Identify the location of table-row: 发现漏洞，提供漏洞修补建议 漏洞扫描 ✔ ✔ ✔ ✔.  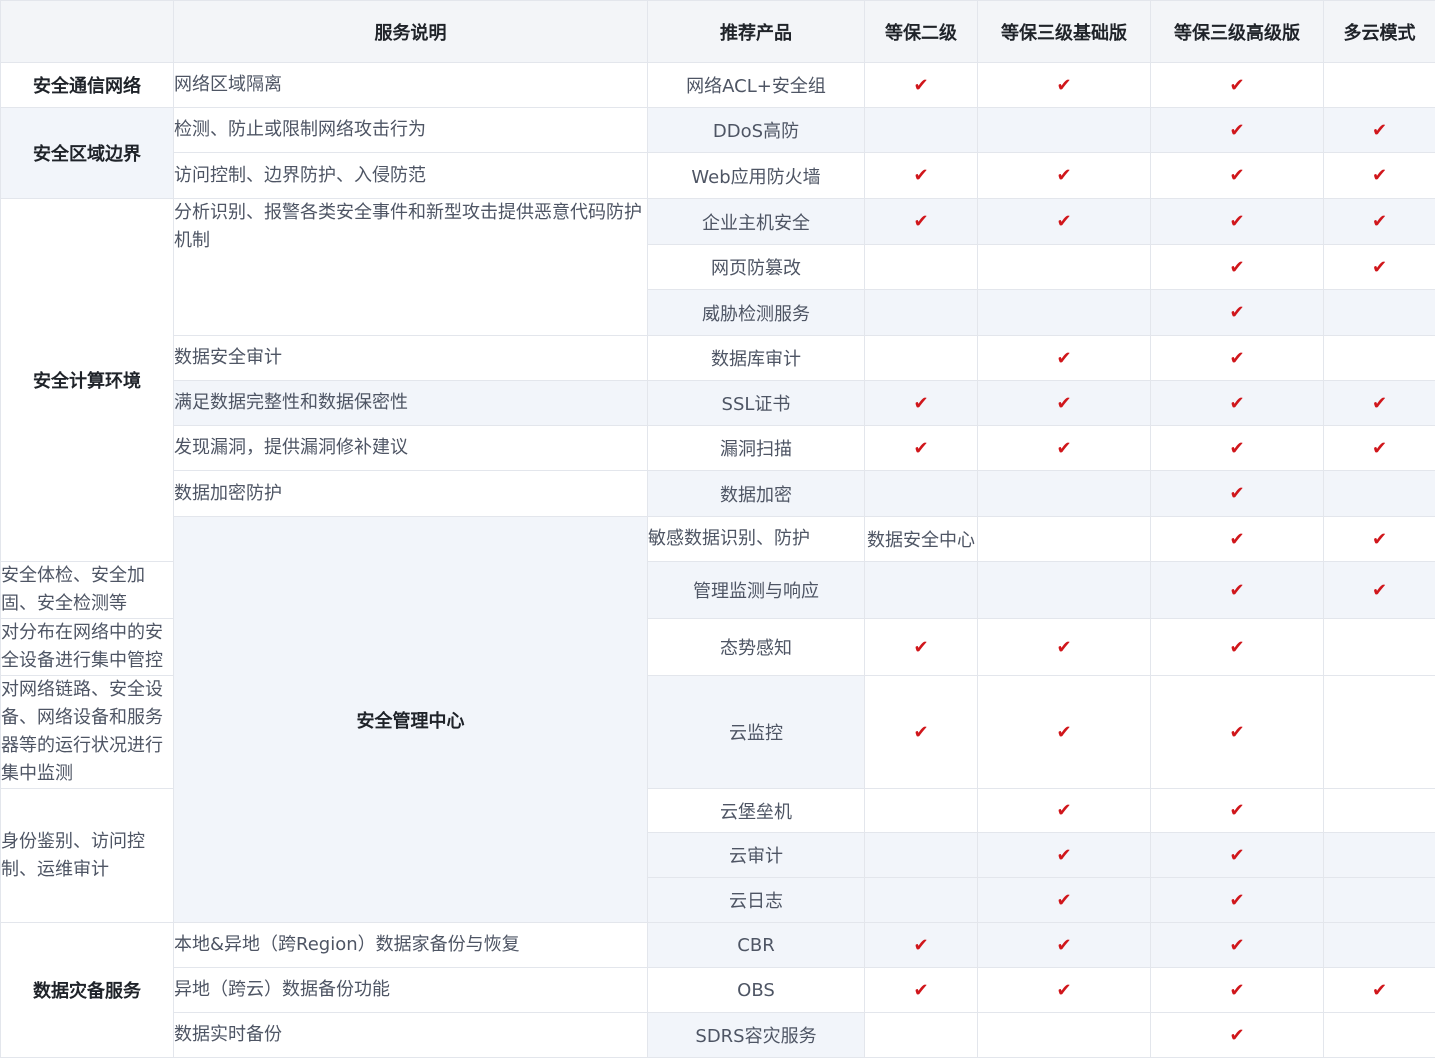
(718, 448).